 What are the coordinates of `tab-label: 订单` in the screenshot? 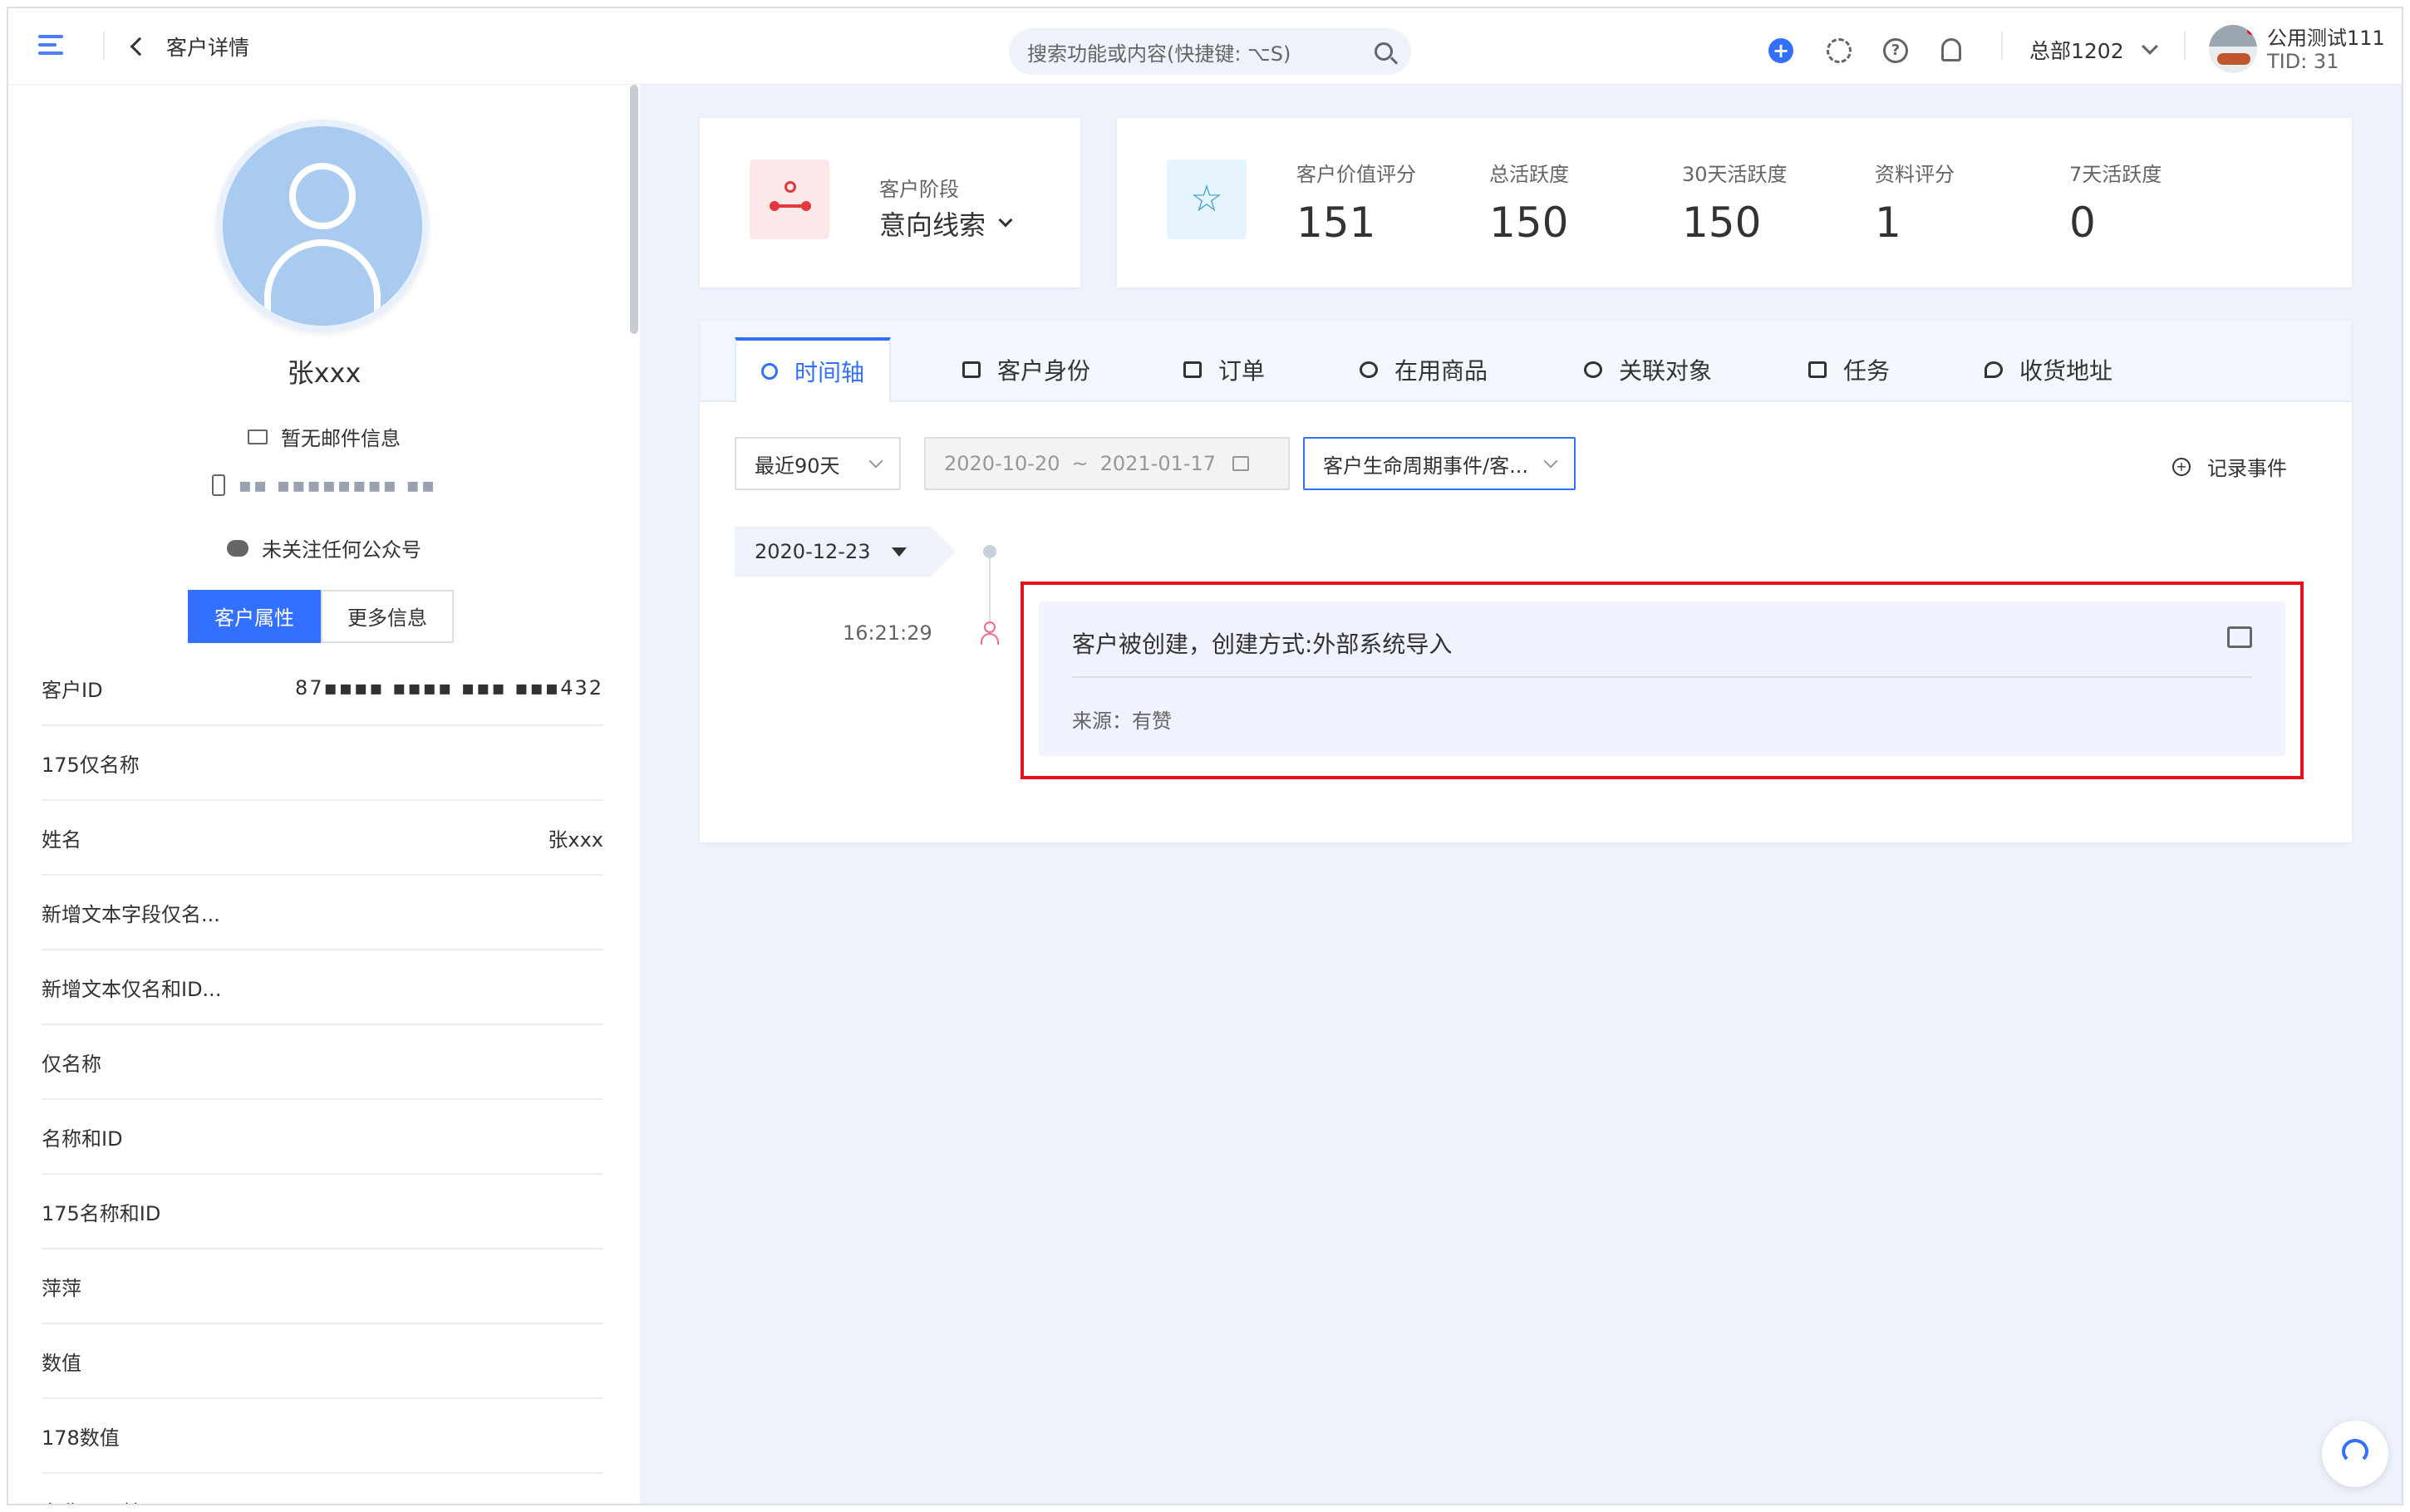 It's located at (1242, 371).